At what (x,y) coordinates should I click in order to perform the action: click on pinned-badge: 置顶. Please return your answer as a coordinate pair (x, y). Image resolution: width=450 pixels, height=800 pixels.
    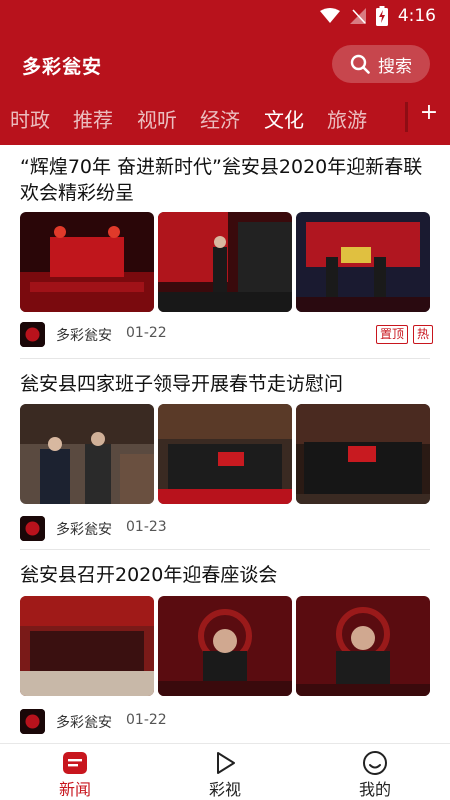
    Looking at the image, I should click on (392, 334).